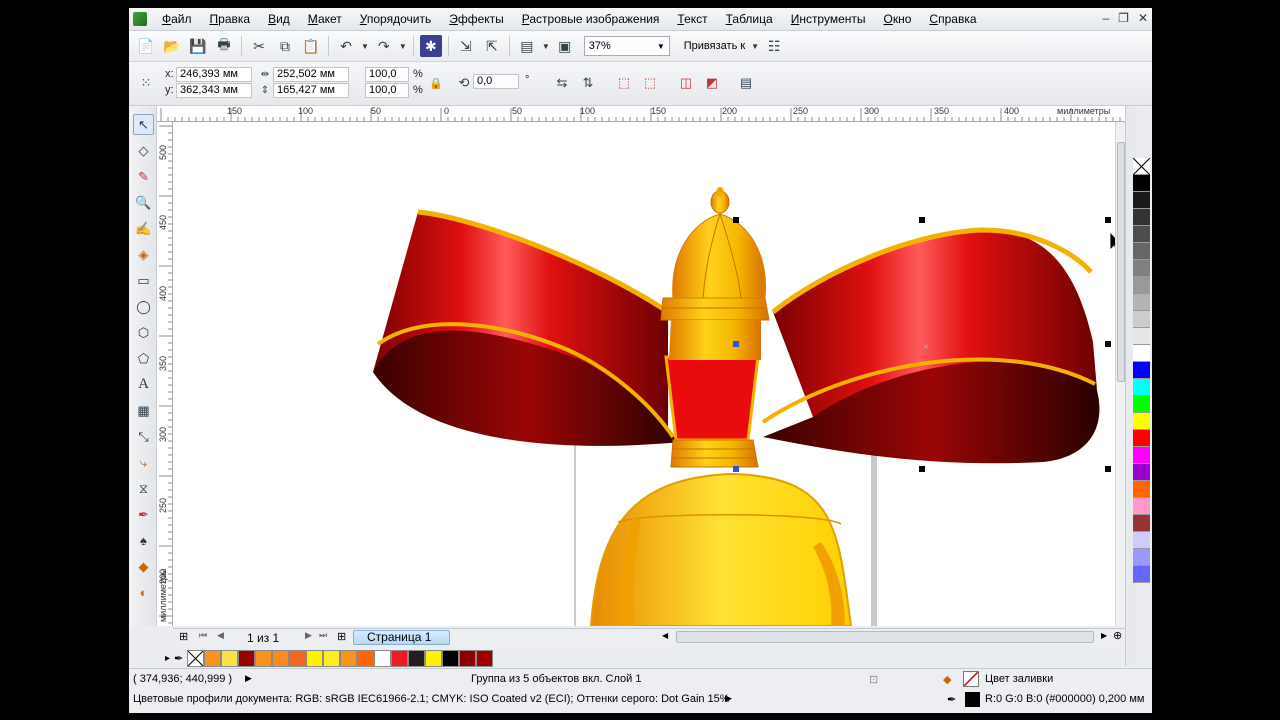  Describe the element at coordinates (146, 46) in the screenshot. I see `new-document-icon: 📄` at that location.